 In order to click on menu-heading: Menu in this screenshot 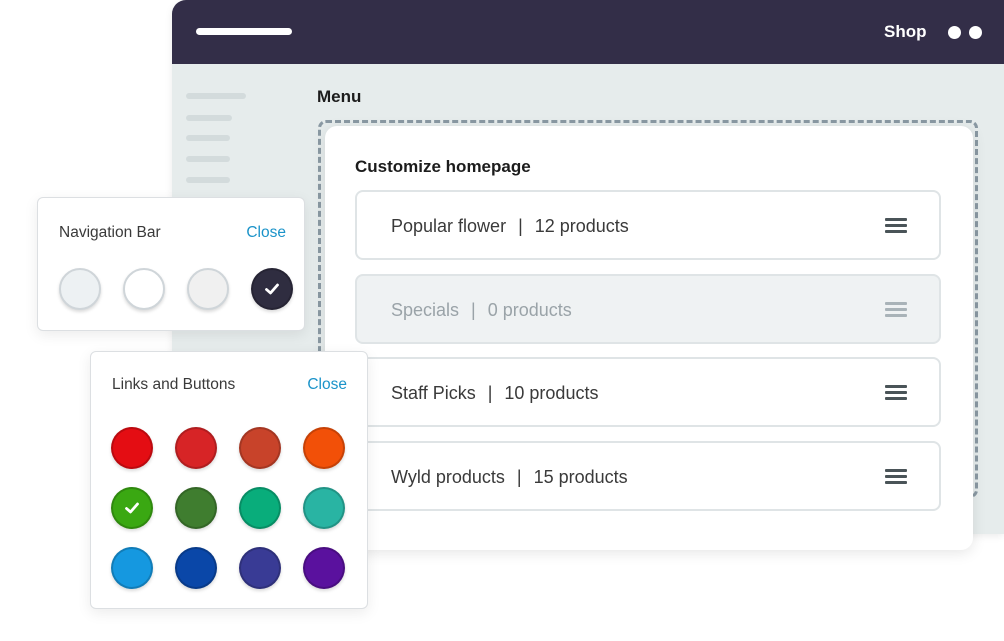, I will do `click(339, 96)`.